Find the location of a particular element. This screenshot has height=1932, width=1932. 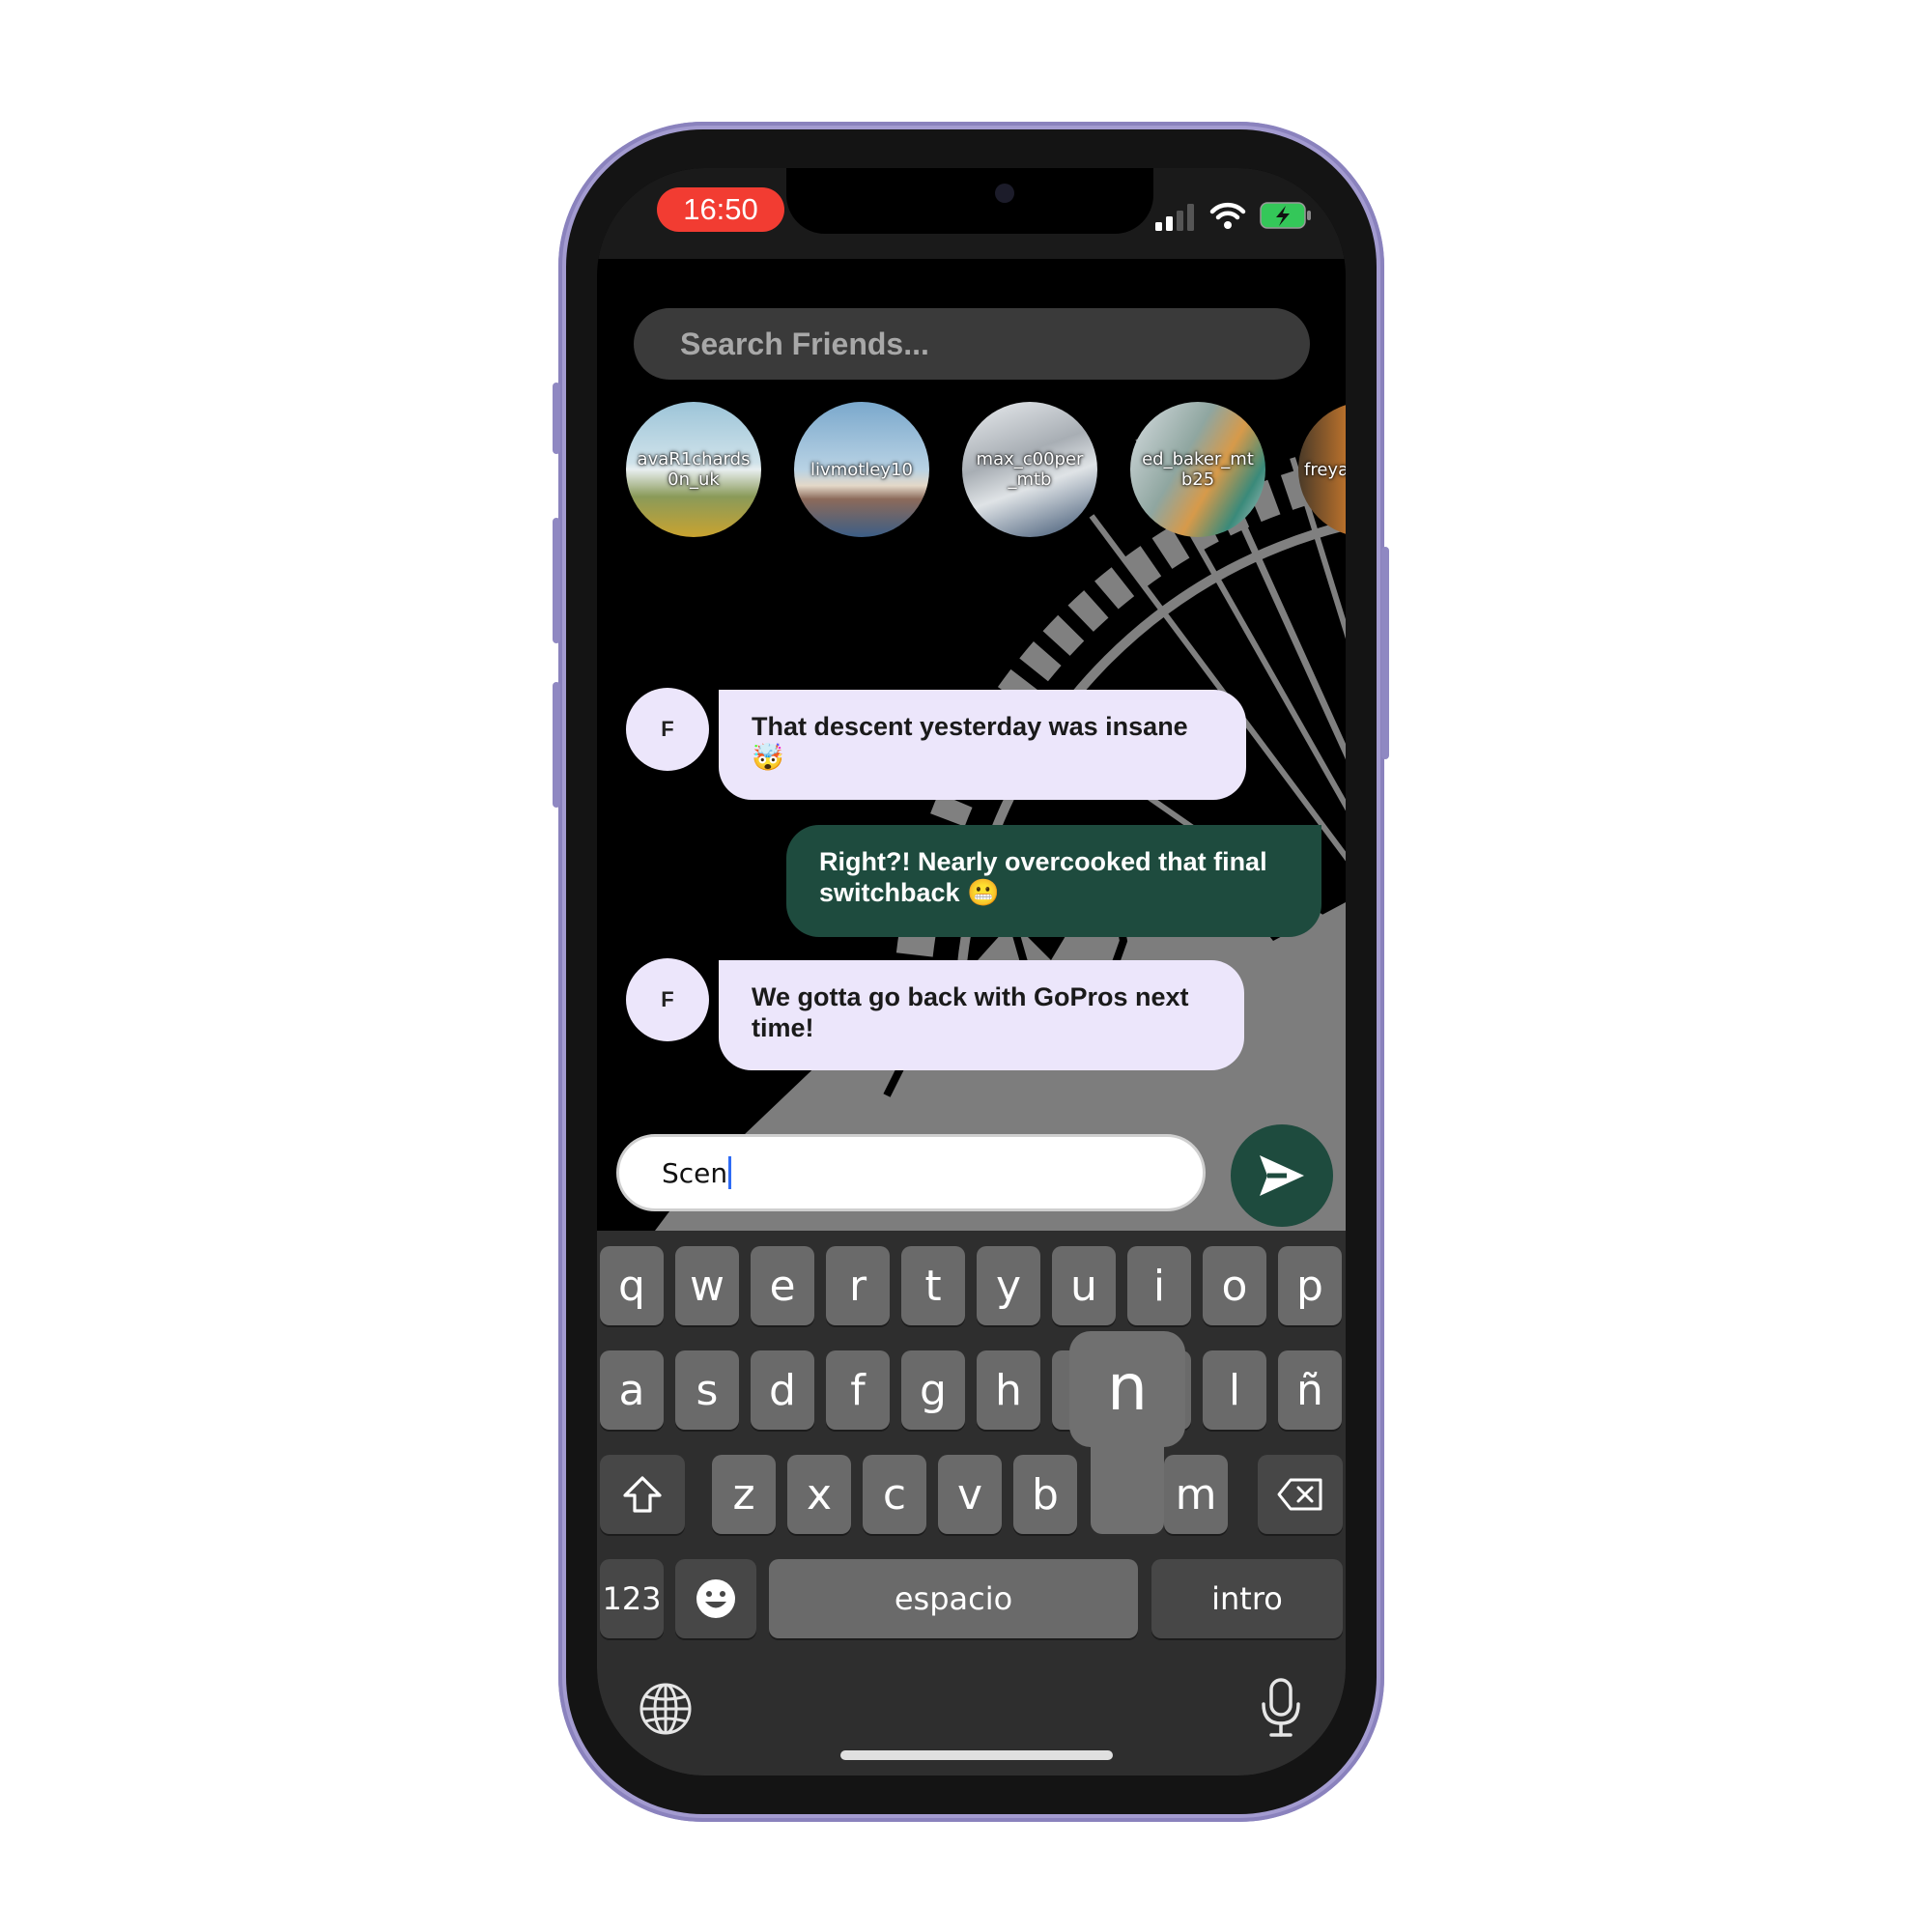

key-p: p is located at coordinates (1310, 1285).